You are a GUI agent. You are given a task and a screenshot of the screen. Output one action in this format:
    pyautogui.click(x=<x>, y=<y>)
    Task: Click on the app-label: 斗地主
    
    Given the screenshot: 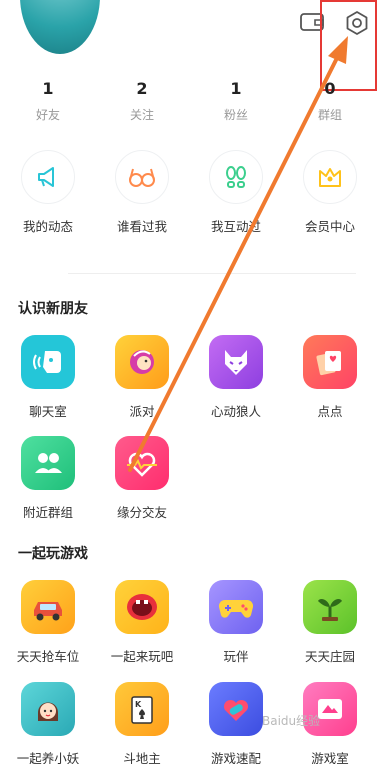 What is the action you would take?
    pyautogui.click(x=142, y=757)
    